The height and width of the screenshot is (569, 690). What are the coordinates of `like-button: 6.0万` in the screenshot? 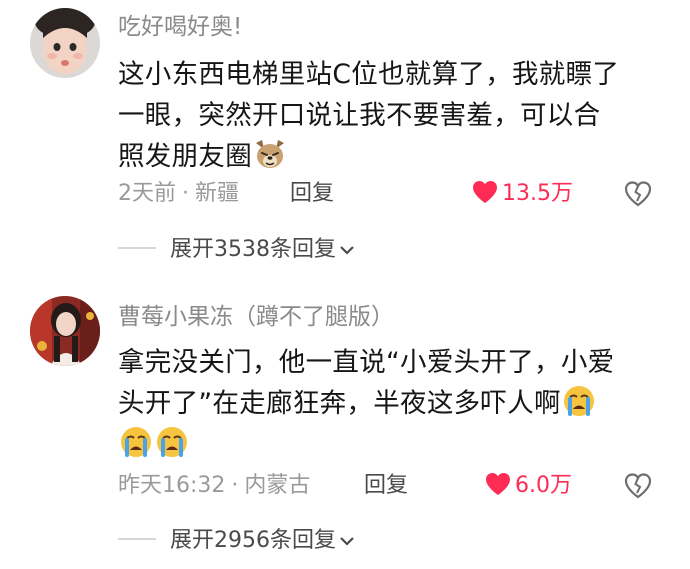 It's located at (528, 486).